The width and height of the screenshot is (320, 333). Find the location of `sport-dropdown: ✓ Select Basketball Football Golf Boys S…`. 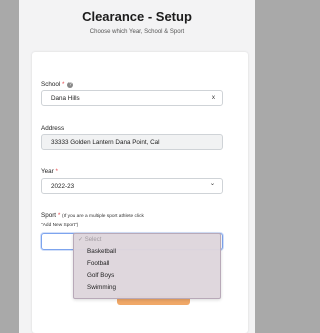

sport-dropdown: ✓ Select Basketball Football Golf Boys S… is located at coordinates (147, 266).